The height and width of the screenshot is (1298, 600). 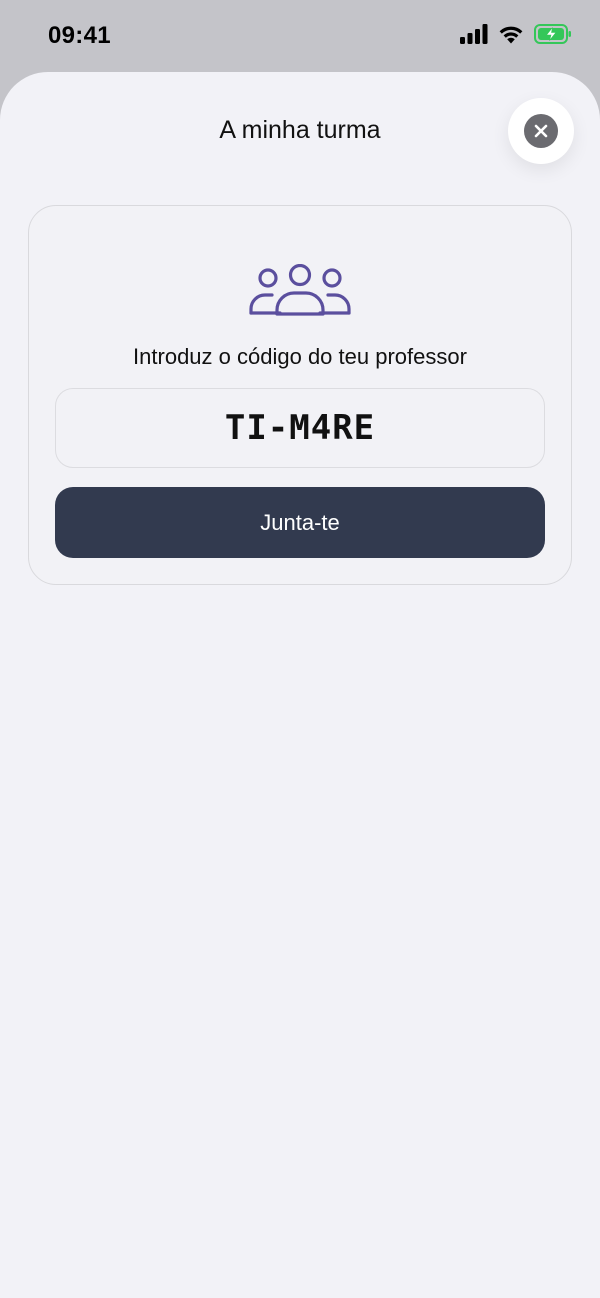 I want to click on close-icon, so click(x=541, y=131).